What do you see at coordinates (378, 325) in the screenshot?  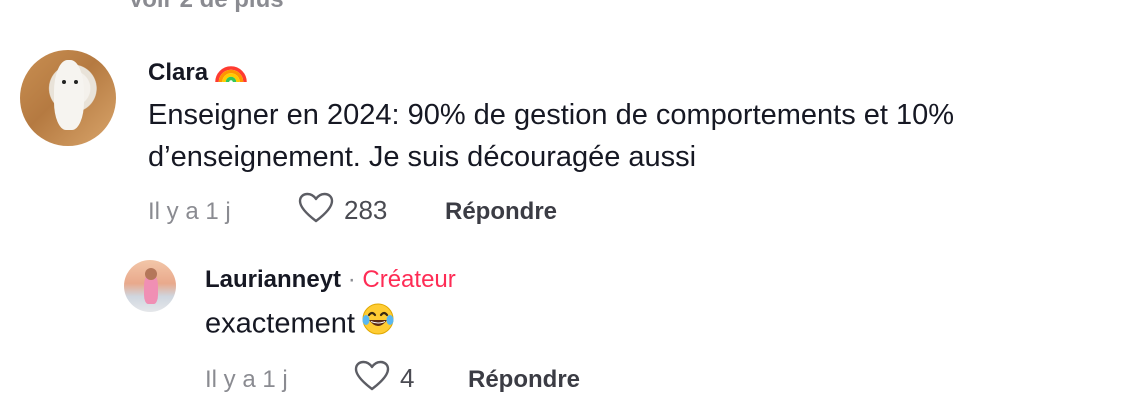 I see `laughing-tears-emoji-icon` at bounding box center [378, 325].